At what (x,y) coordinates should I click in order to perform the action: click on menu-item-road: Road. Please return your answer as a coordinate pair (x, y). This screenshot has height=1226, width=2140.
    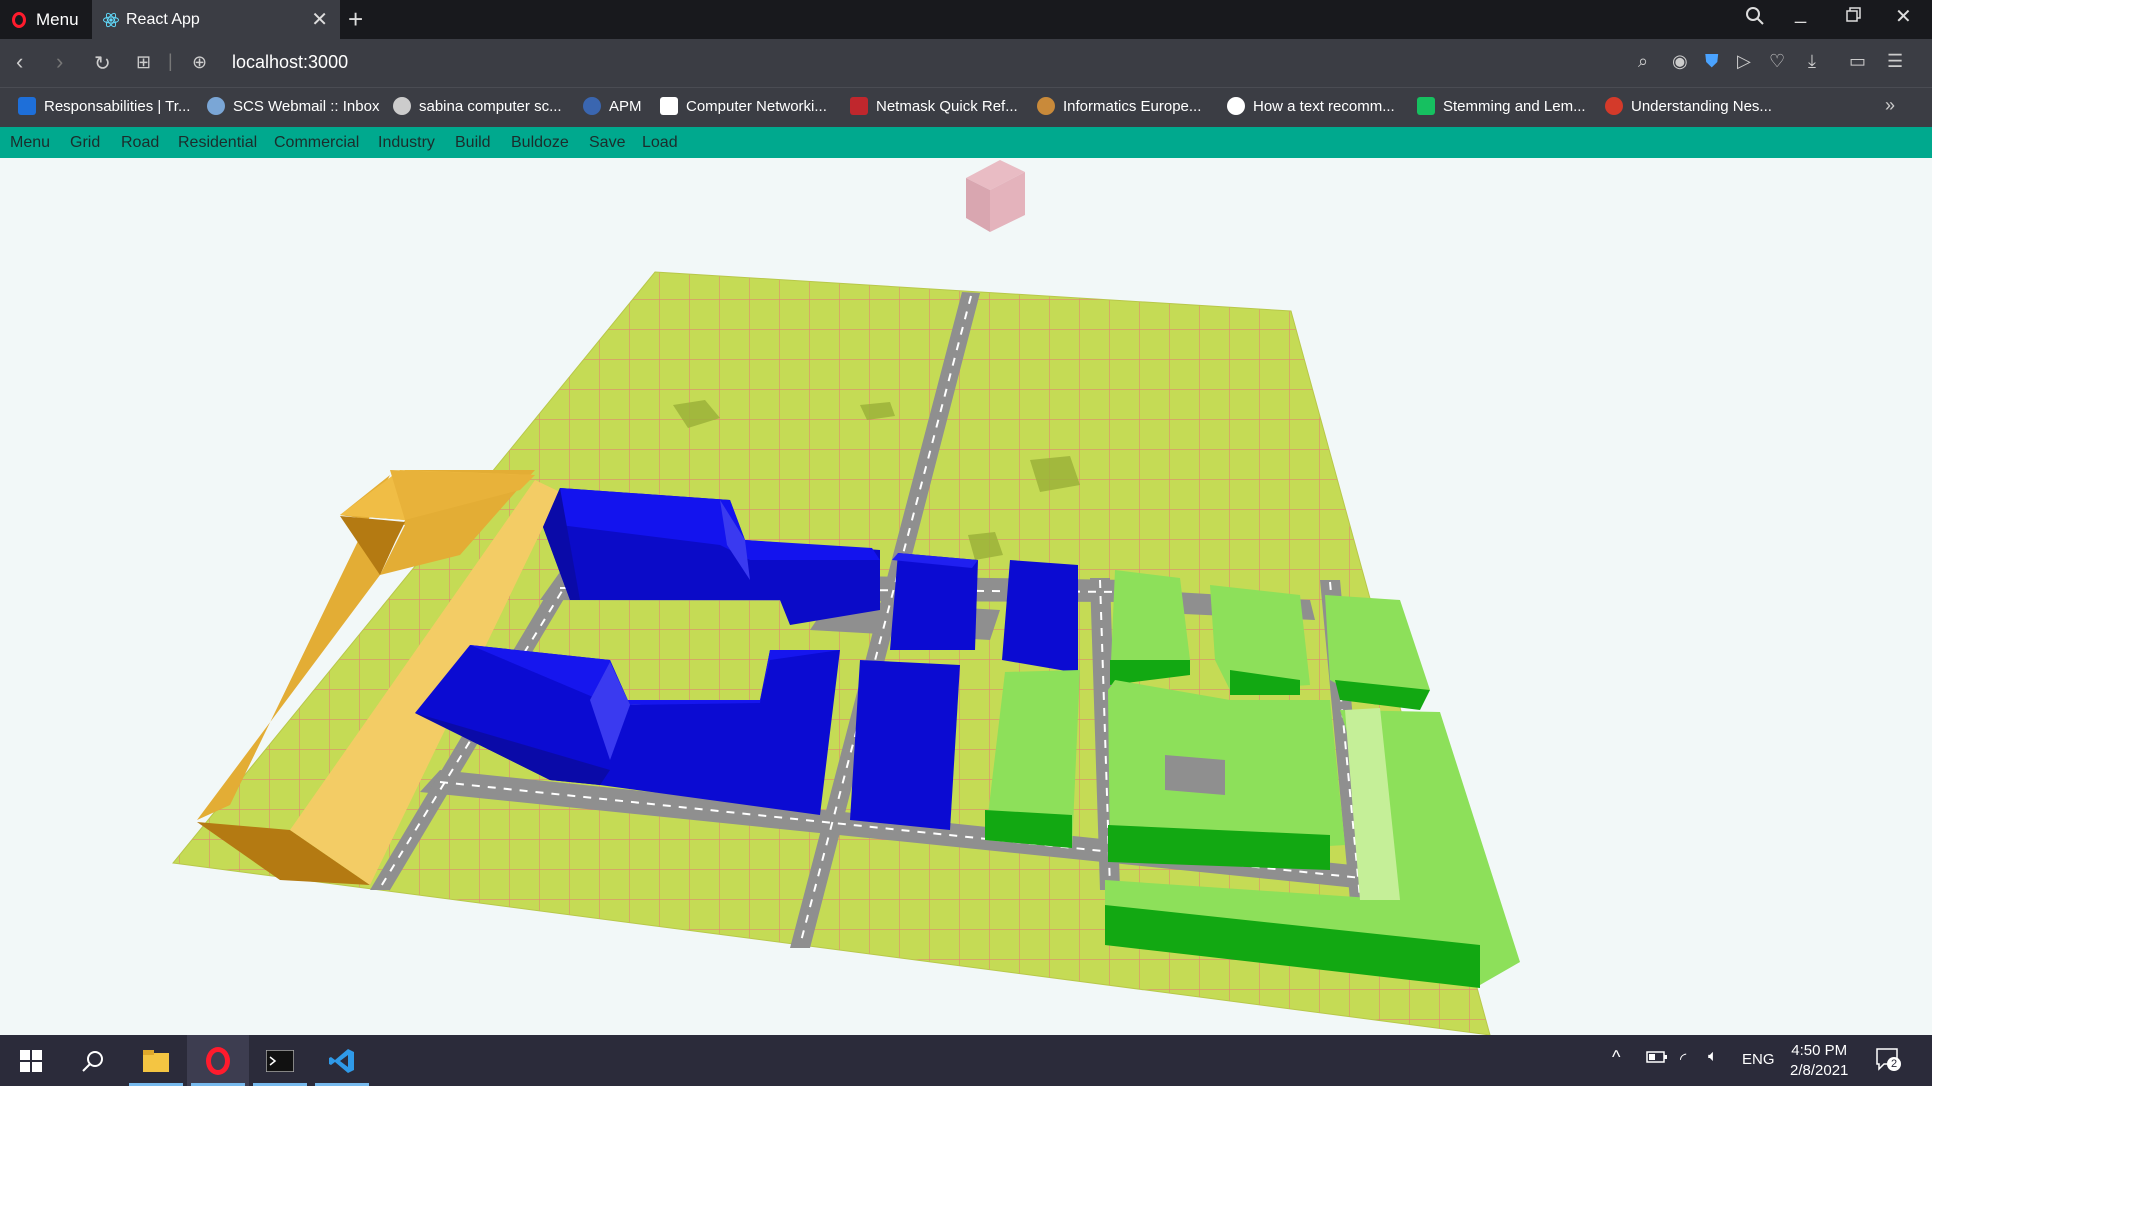
    Looking at the image, I should click on (140, 143).